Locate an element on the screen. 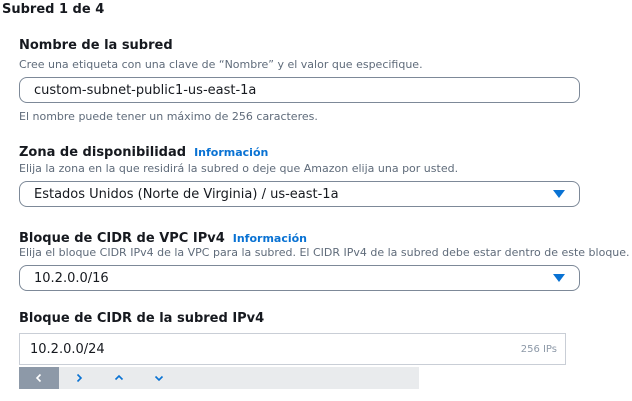  cidr-previous-button is located at coordinates (39, 378).